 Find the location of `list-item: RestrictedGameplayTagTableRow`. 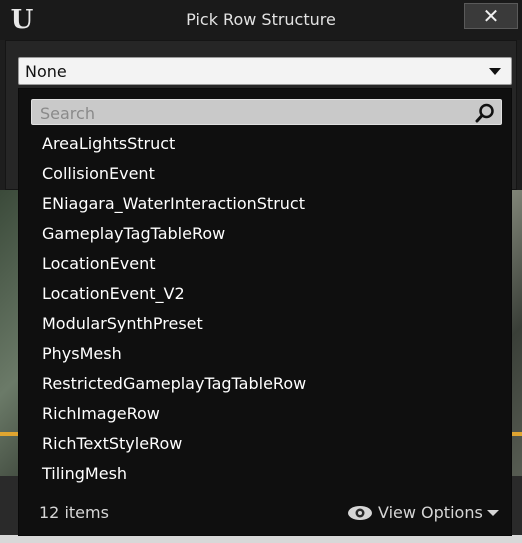

list-item: RestrictedGameplayTagTableRow is located at coordinates (266, 384).